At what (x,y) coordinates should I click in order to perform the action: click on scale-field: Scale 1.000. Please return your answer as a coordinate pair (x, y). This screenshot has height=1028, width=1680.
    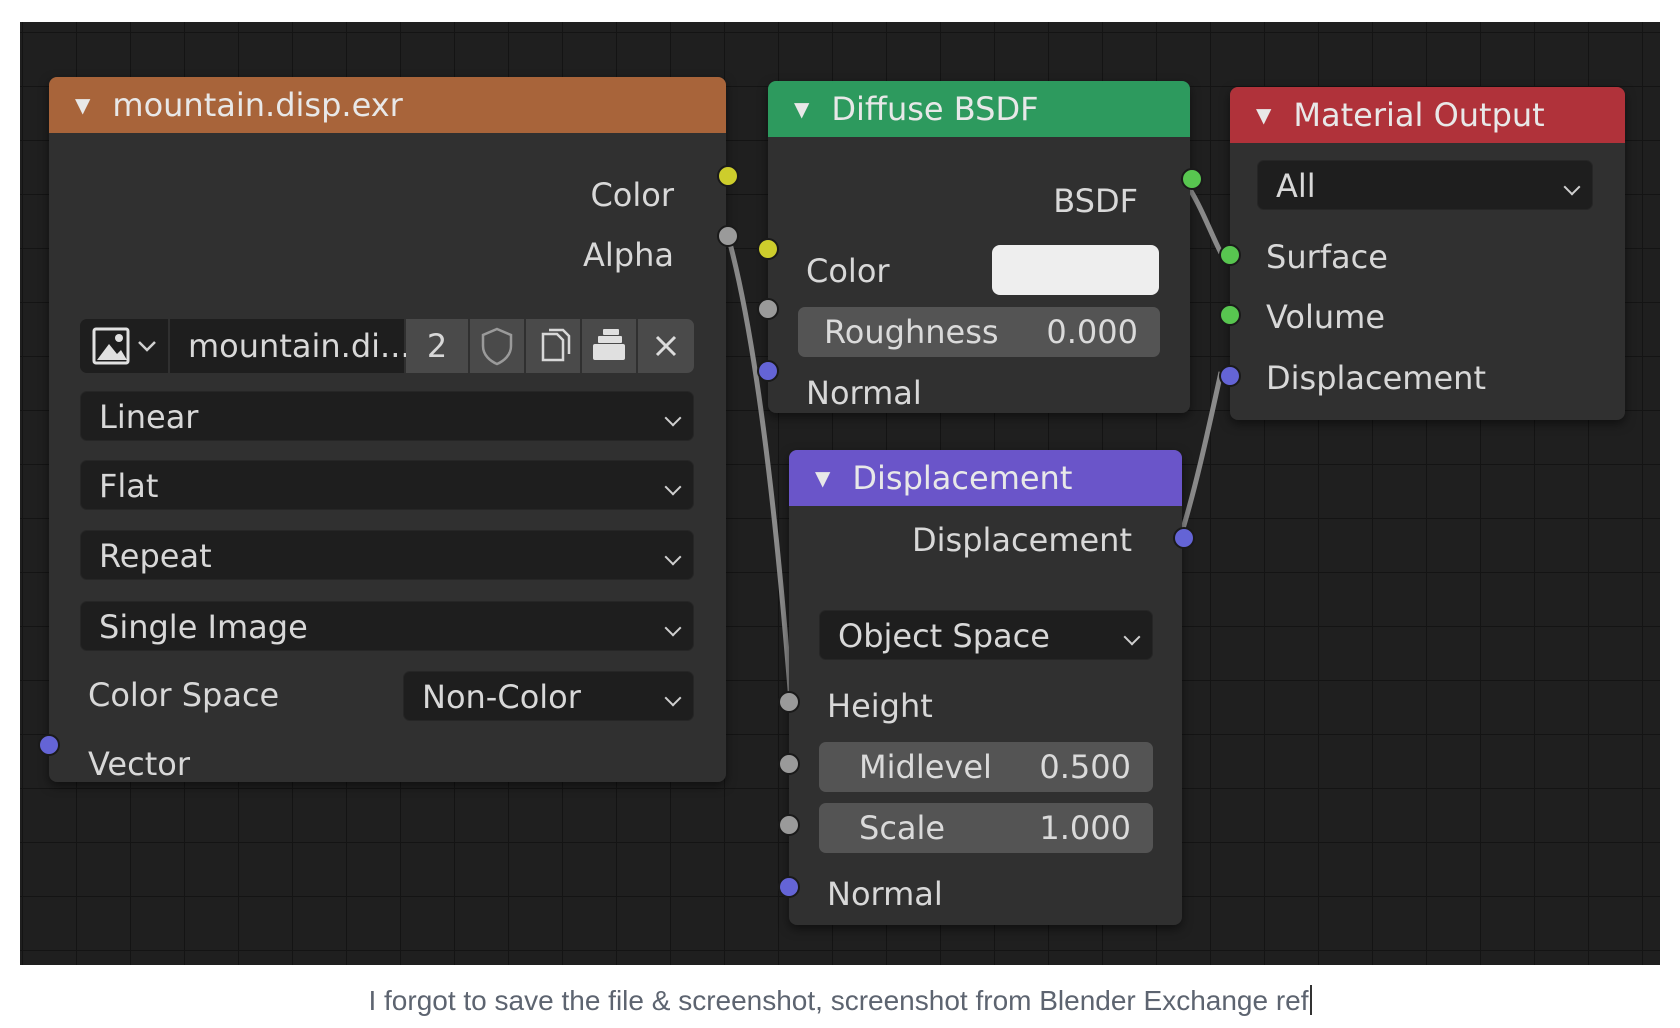
    Looking at the image, I should click on (986, 828).